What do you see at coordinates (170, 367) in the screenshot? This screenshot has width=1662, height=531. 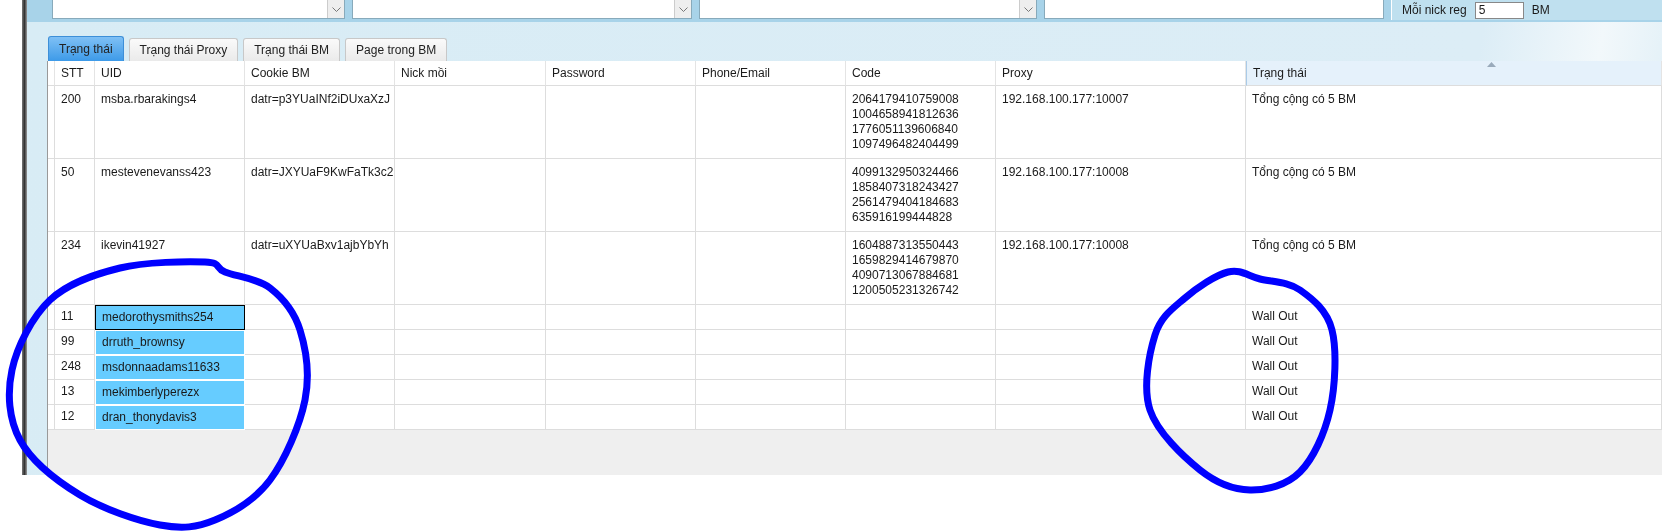 I see `table-cell: msdonnaadams11633` at bounding box center [170, 367].